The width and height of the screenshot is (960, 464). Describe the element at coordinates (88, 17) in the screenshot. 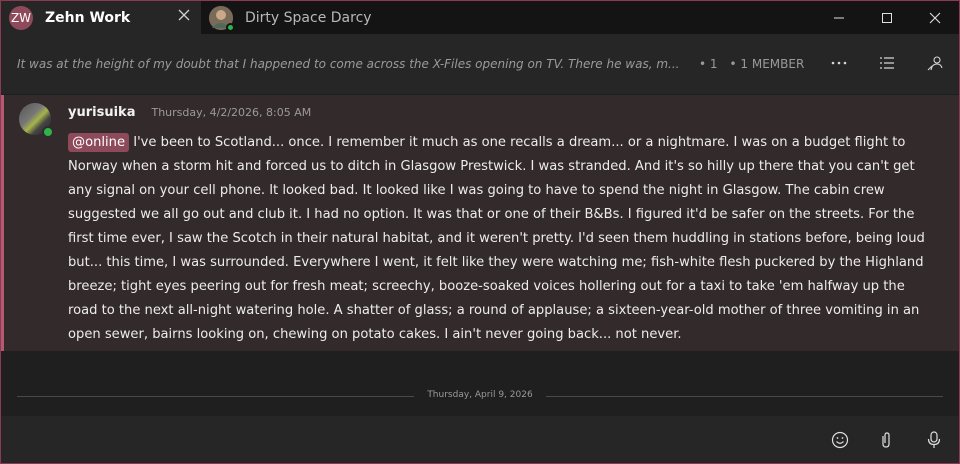

I see `tab-title: Zehn Work` at that location.